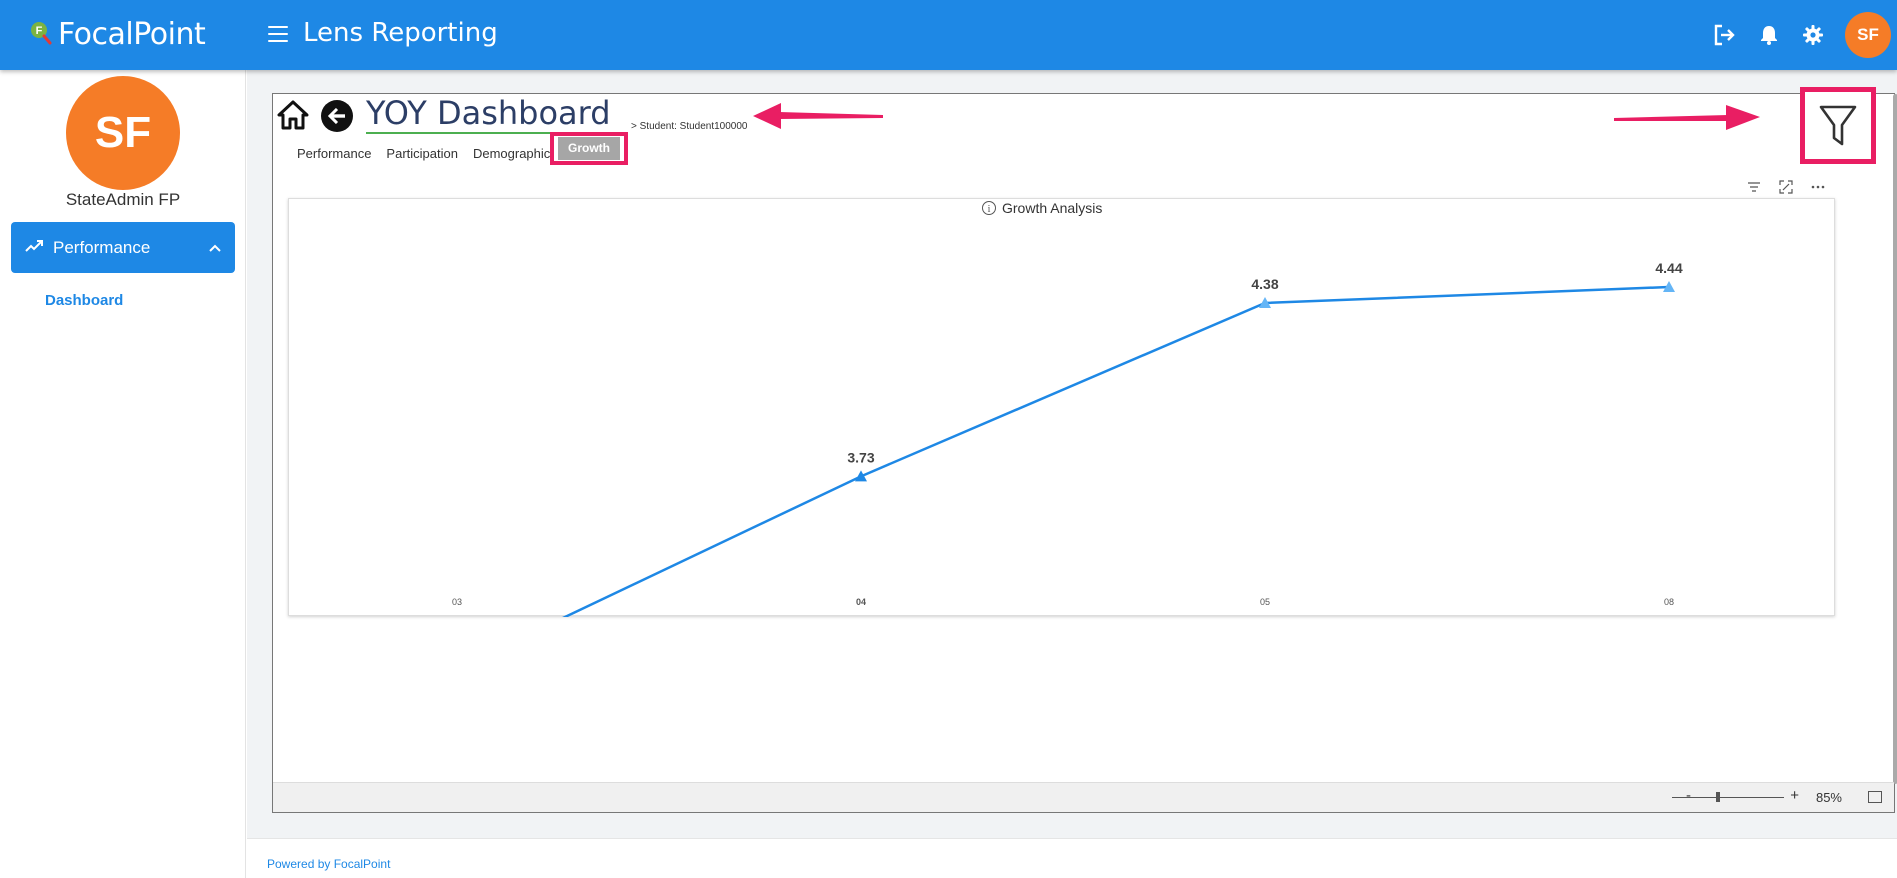 This screenshot has width=1897, height=878. What do you see at coordinates (34, 248) in the screenshot?
I see `trending-up-icon` at bounding box center [34, 248].